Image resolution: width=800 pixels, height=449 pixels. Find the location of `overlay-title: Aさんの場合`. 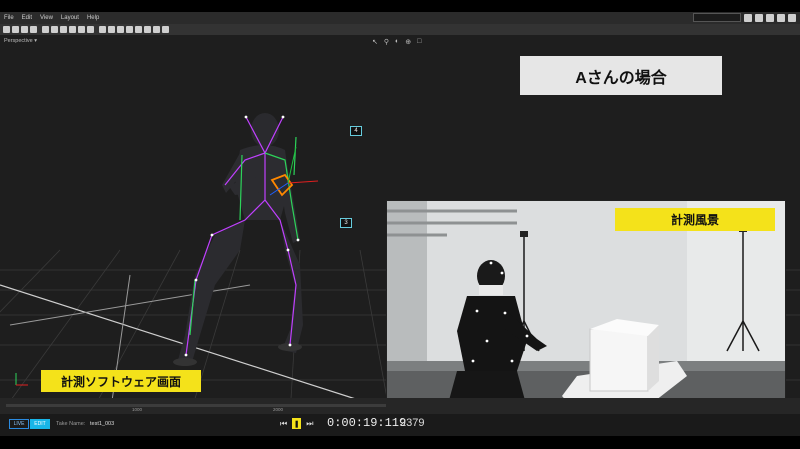

overlay-title: Aさんの場合 is located at coordinates (621, 75).